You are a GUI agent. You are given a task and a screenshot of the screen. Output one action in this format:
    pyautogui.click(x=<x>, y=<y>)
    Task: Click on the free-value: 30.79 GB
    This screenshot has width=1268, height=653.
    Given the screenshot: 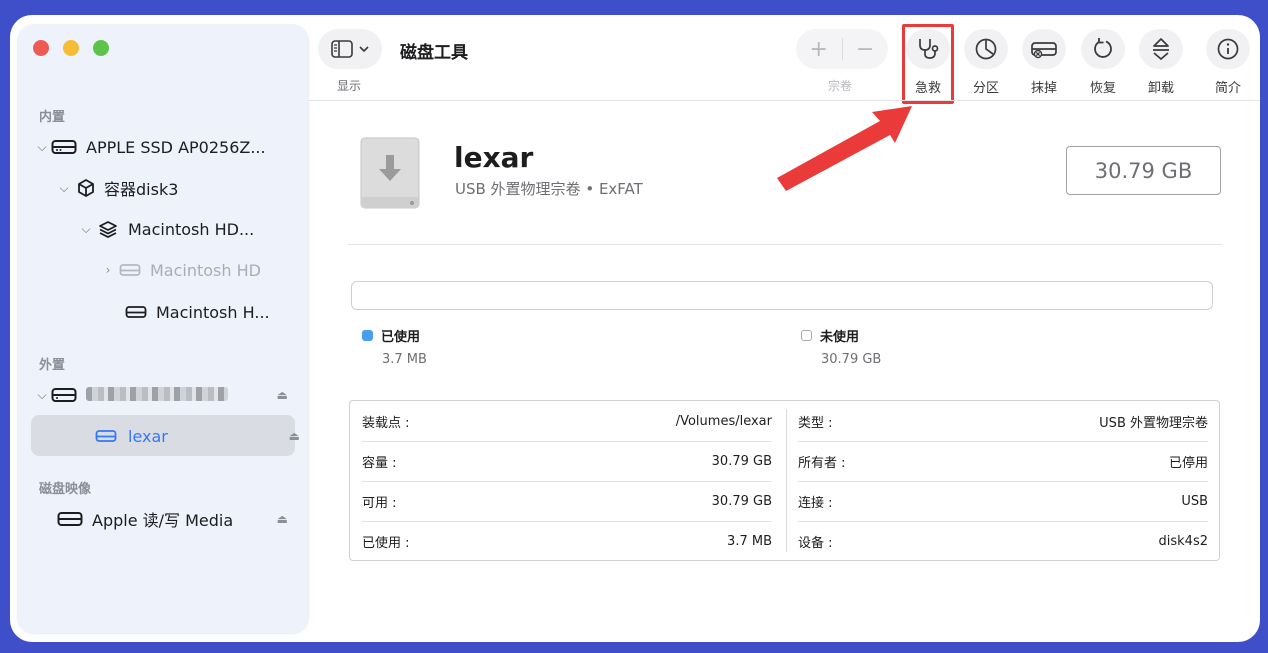 What is the action you would take?
    pyautogui.click(x=851, y=359)
    